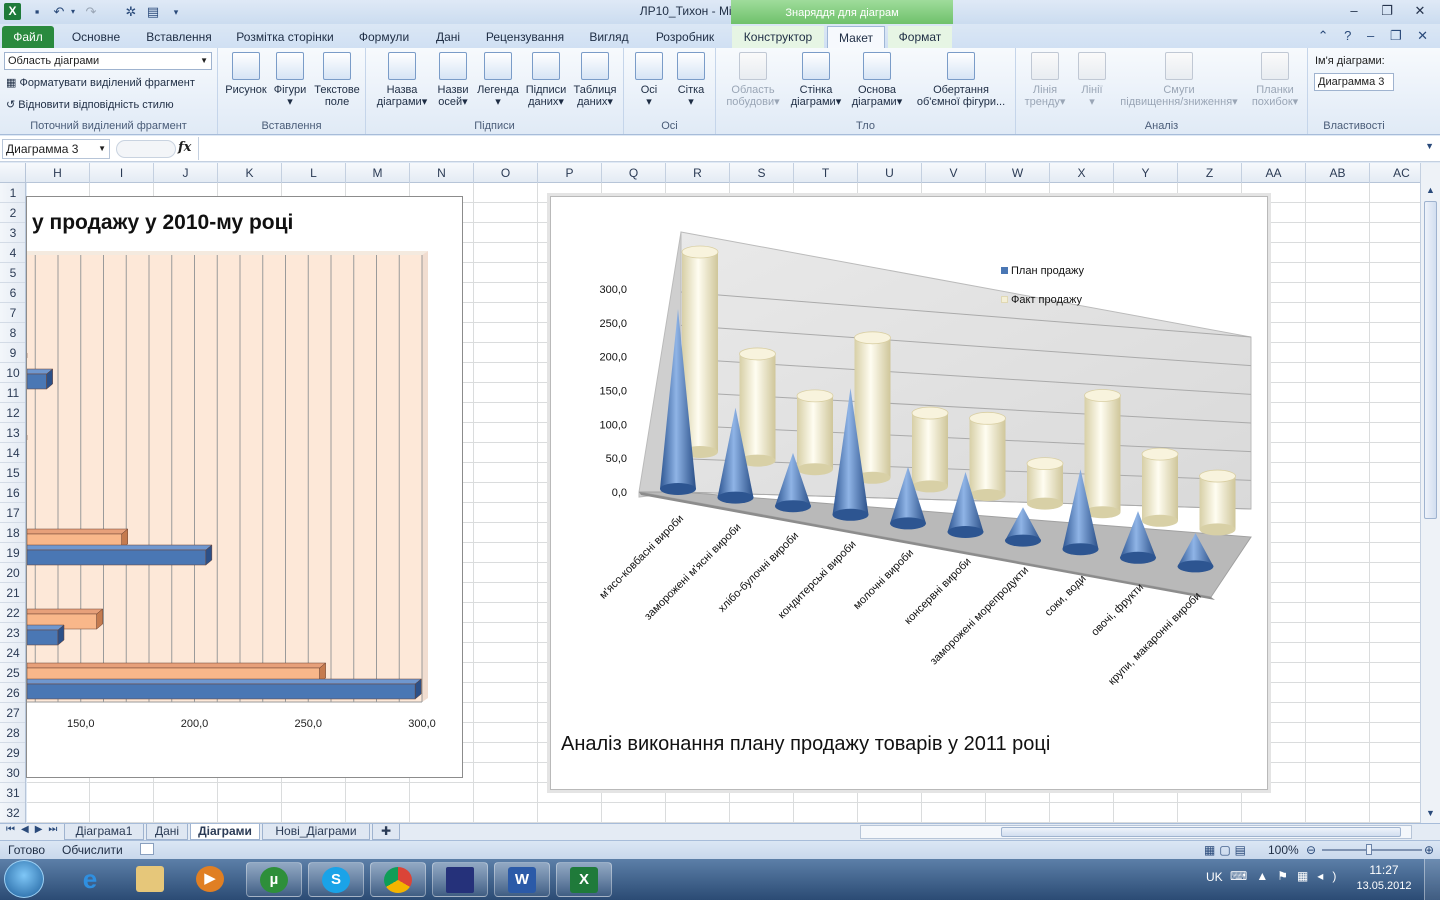 This screenshot has width=1440, height=900. Describe the element at coordinates (398, 879) in the screenshot. I see `taskbar-chrome` at that location.